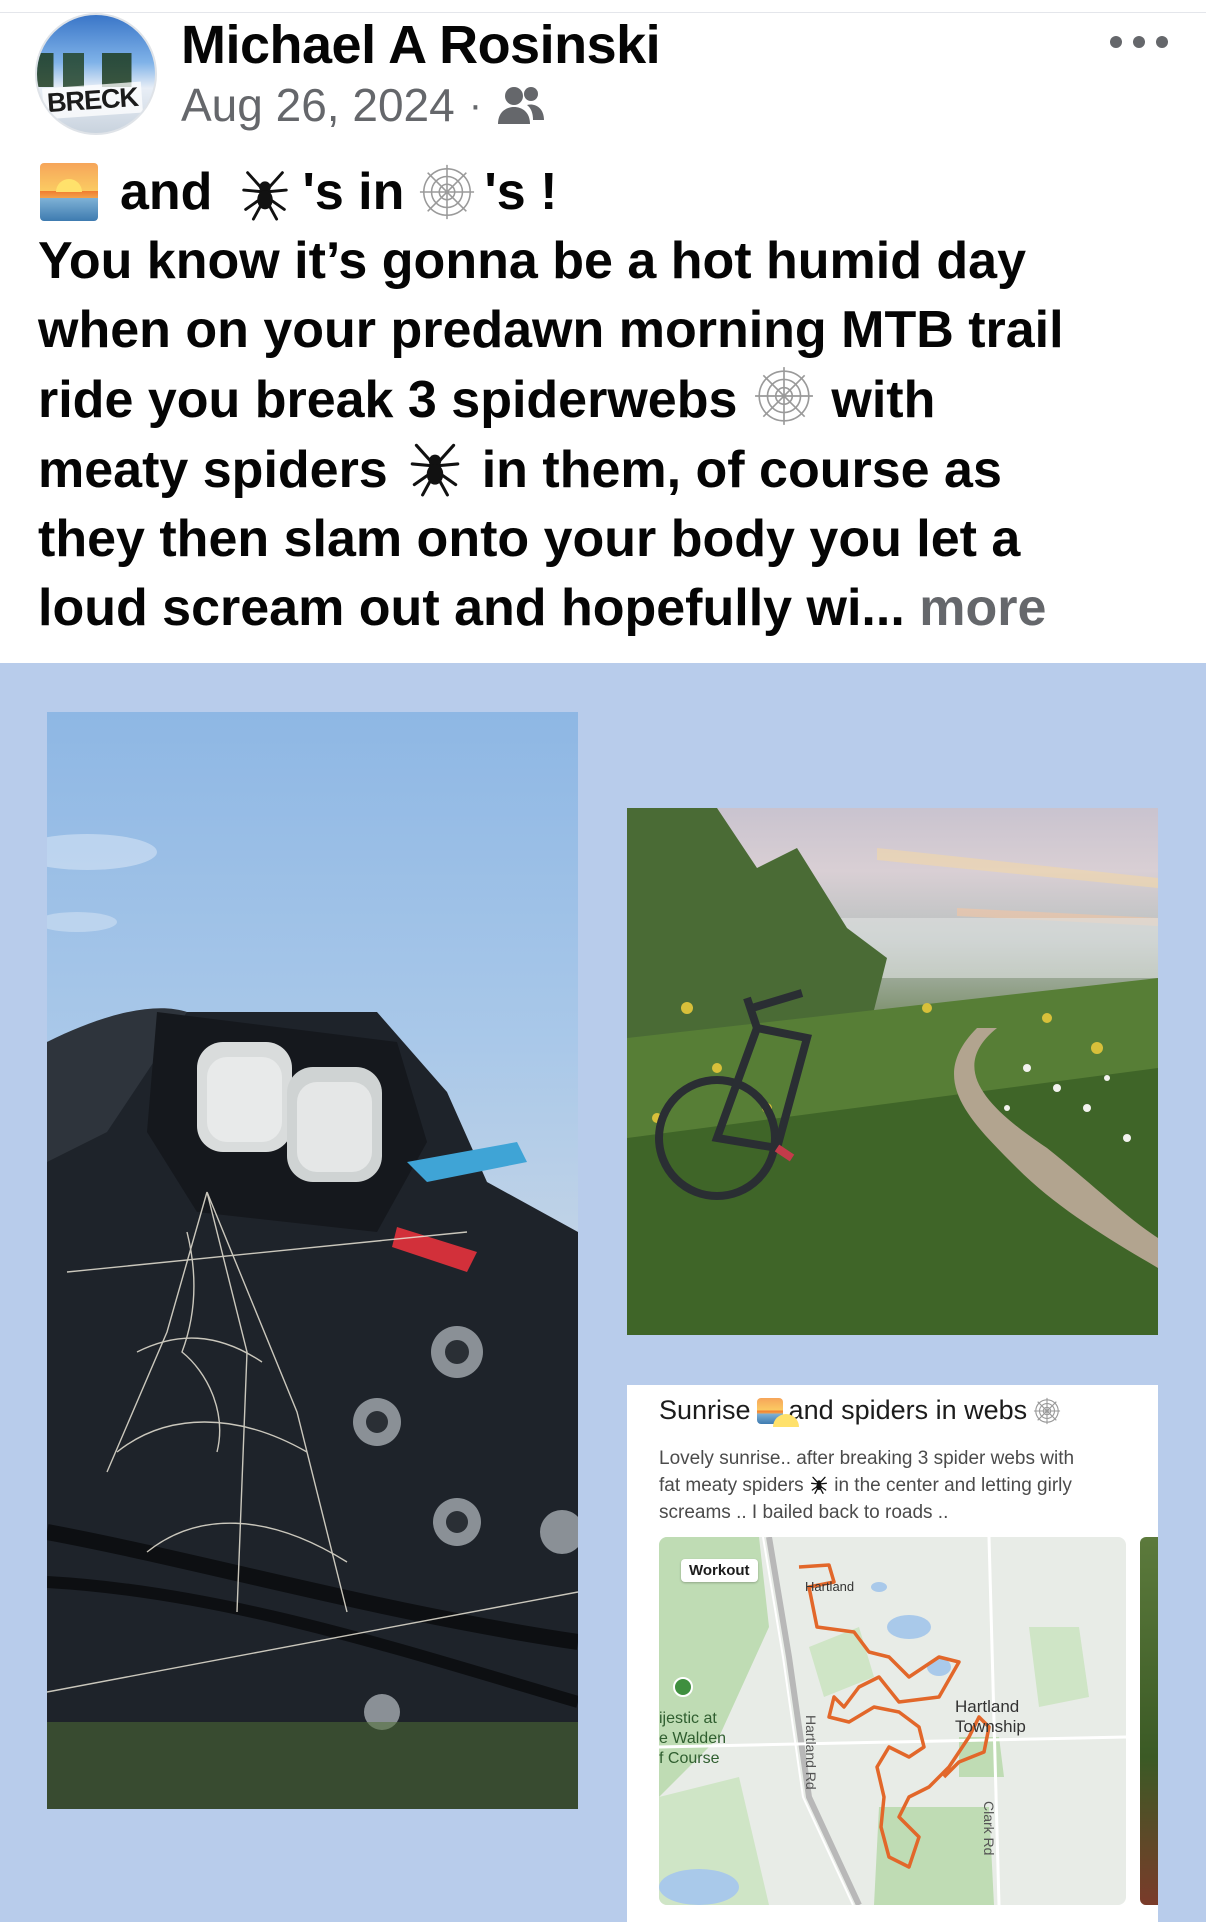 The width and height of the screenshot is (1206, 1922). Describe the element at coordinates (987, 1706) in the screenshot. I see `map-label-township-line-1: Hartland` at that location.